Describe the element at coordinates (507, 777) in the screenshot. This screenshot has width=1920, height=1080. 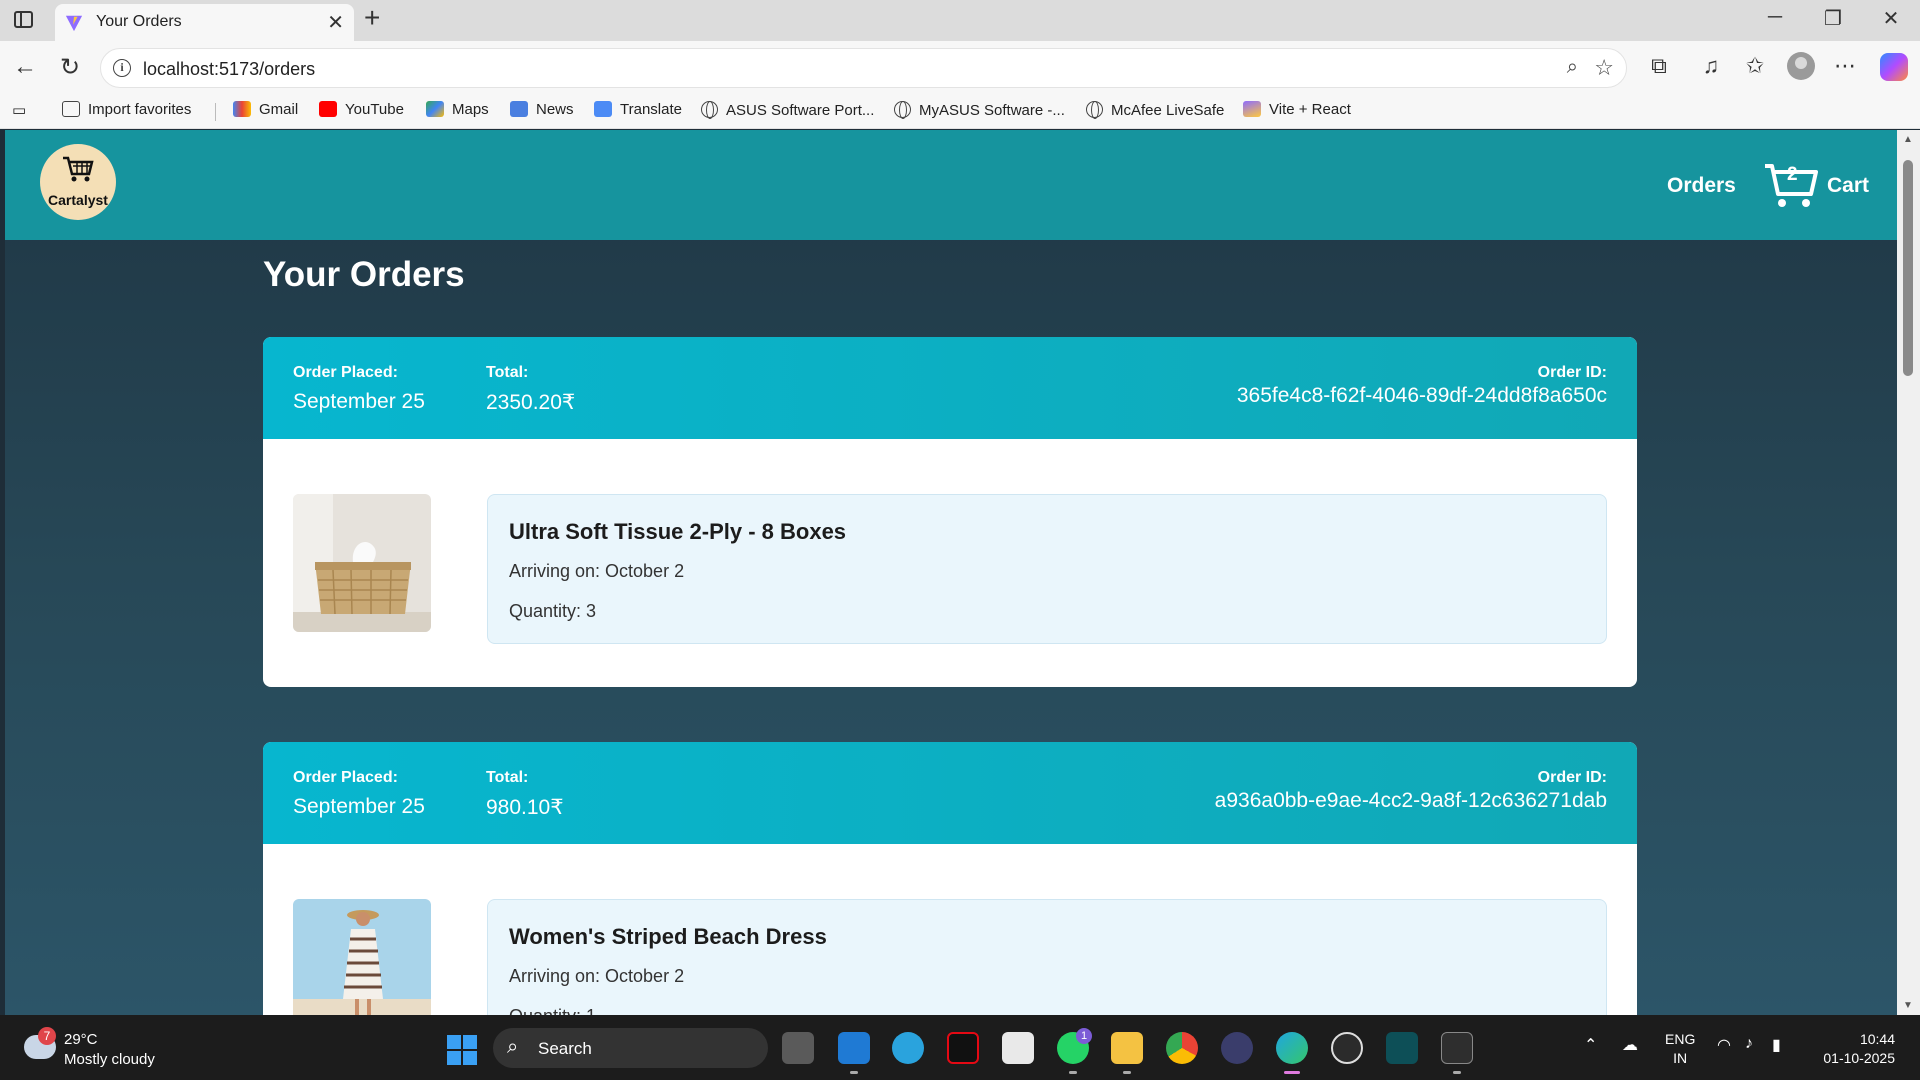
I see `order-total-label: Total:` at that location.